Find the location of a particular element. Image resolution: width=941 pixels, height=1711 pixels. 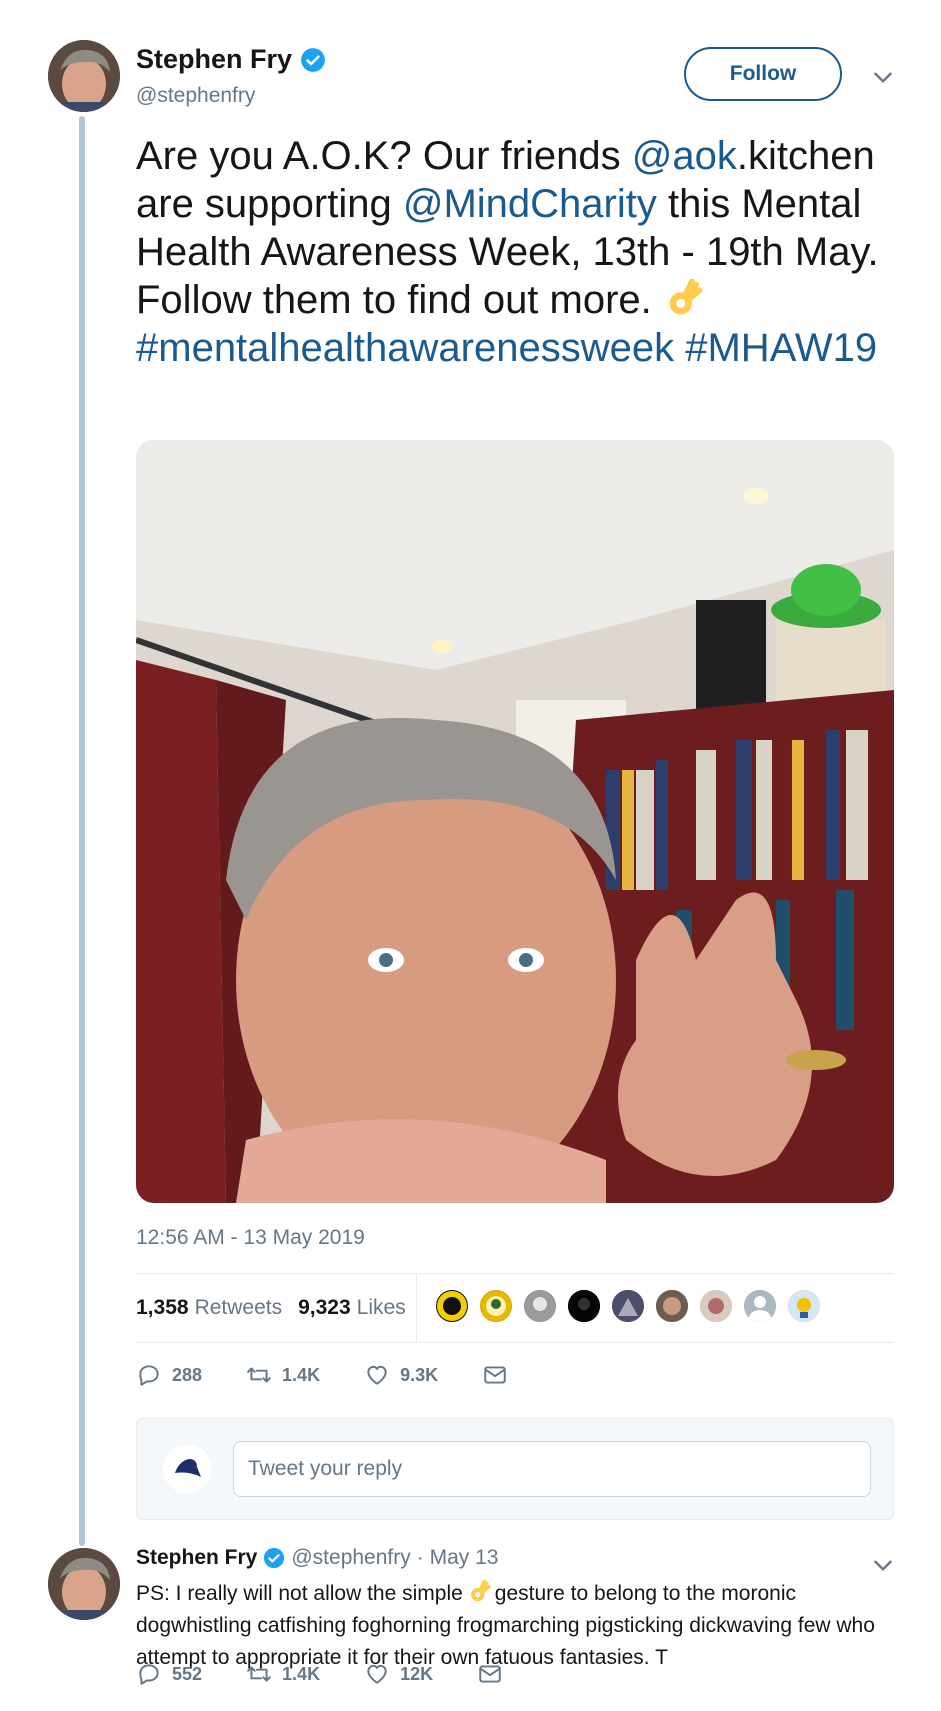

reply-author-name: Stephen Fry is located at coordinates (196, 1558).